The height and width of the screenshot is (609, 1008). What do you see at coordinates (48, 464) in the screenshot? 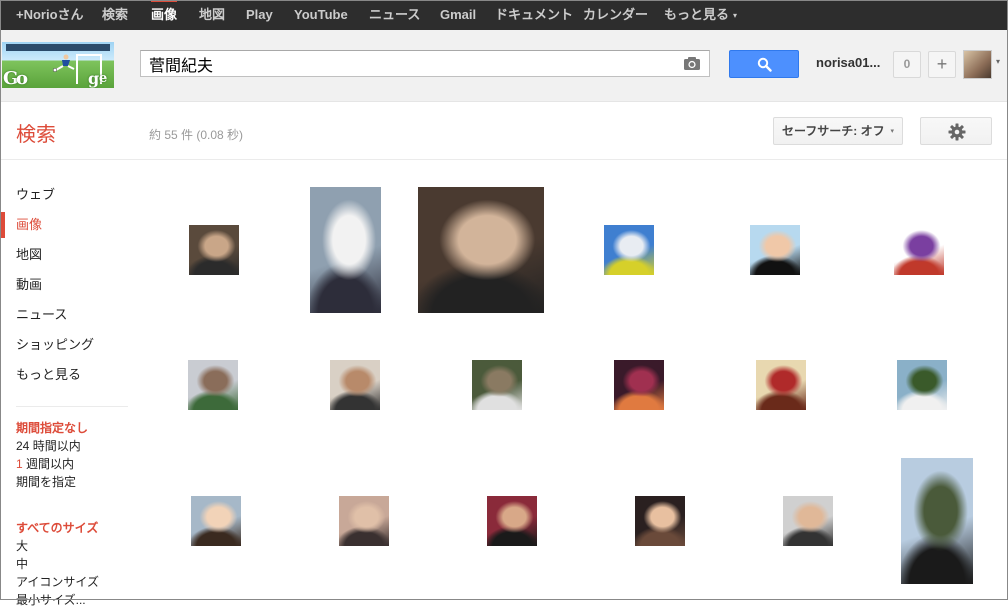
I see `time-filter-text: 週間以内` at bounding box center [48, 464].